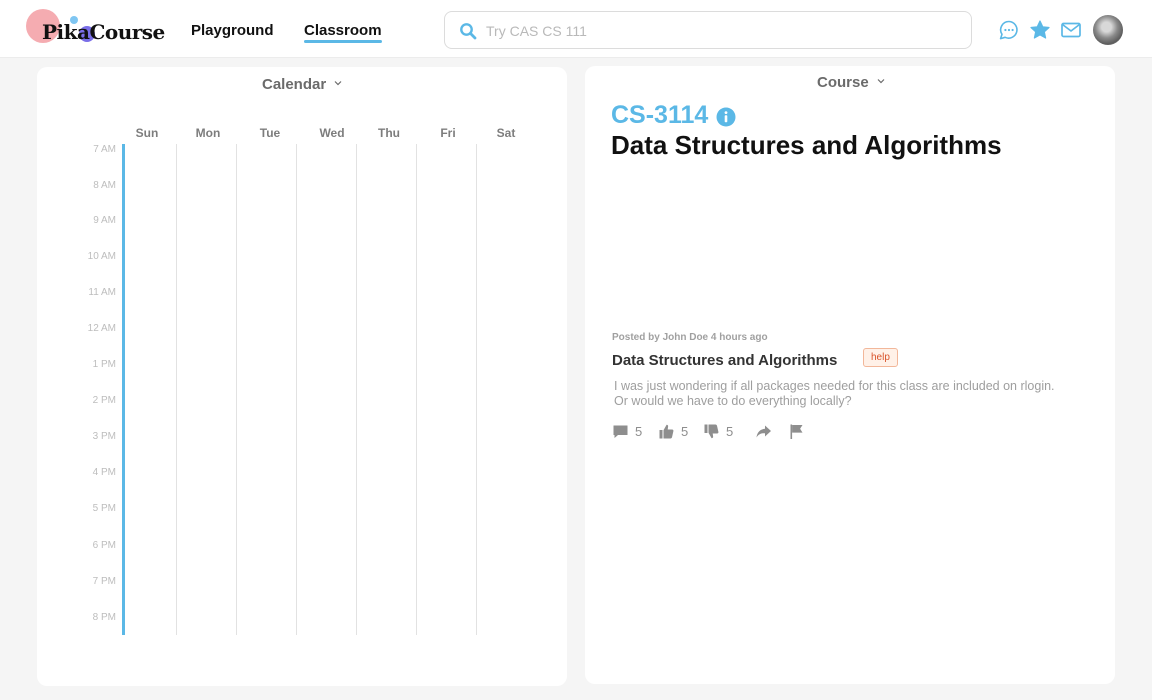  I want to click on course-code-row: CS-3114, so click(673, 116).